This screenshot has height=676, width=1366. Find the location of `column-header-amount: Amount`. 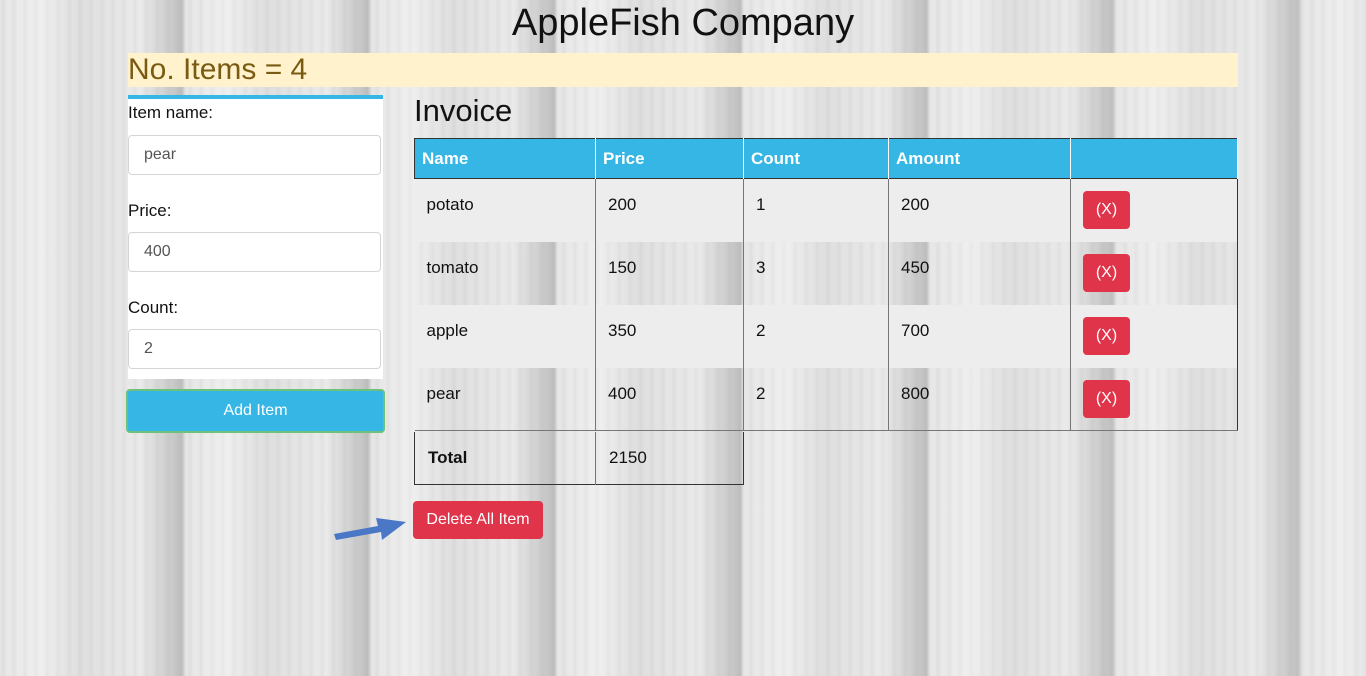

column-header-amount: Amount is located at coordinates (979, 158).